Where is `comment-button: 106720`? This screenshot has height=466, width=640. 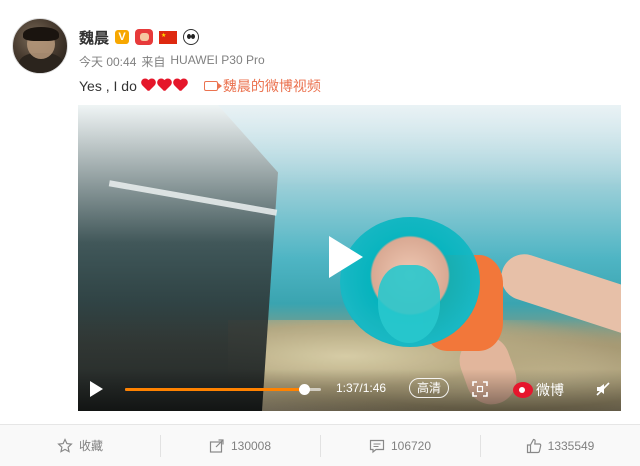
comment-button: 106720 is located at coordinates (400, 445).